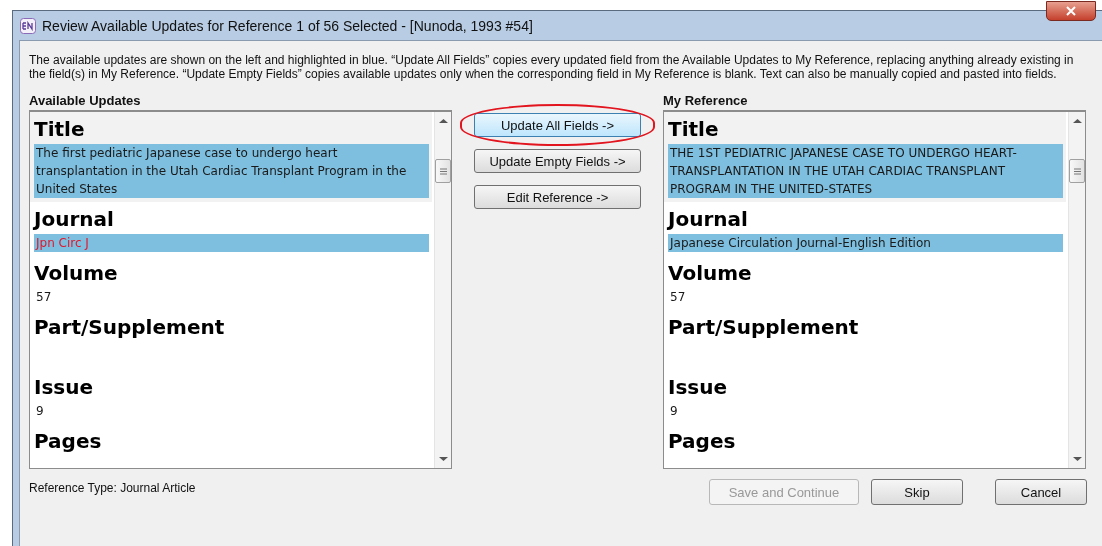 This screenshot has height=546, width=1102. What do you see at coordinates (552, 67) in the screenshot?
I see `description-text: The available updates are shown on the left and highlighted in blue. “Update All Fields” copies every updated field from the Available Updates to My Reference, replacing anything already existing in the field(s) in My Reference. “Update Empty Fields” copies available updates only when the corresponding field in My Reference is blank. Text can also be manually copied and pasted into fields.` at bounding box center [552, 67].